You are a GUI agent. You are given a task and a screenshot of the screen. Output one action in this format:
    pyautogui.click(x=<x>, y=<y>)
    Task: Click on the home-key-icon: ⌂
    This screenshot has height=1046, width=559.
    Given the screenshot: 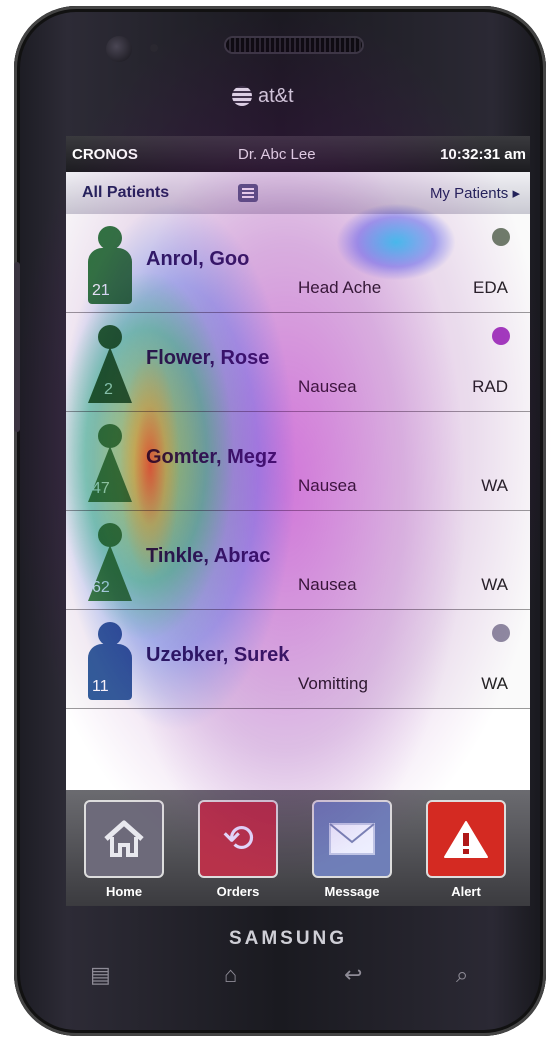 What is the action you would take?
    pyautogui.click(x=230, y=975)
    